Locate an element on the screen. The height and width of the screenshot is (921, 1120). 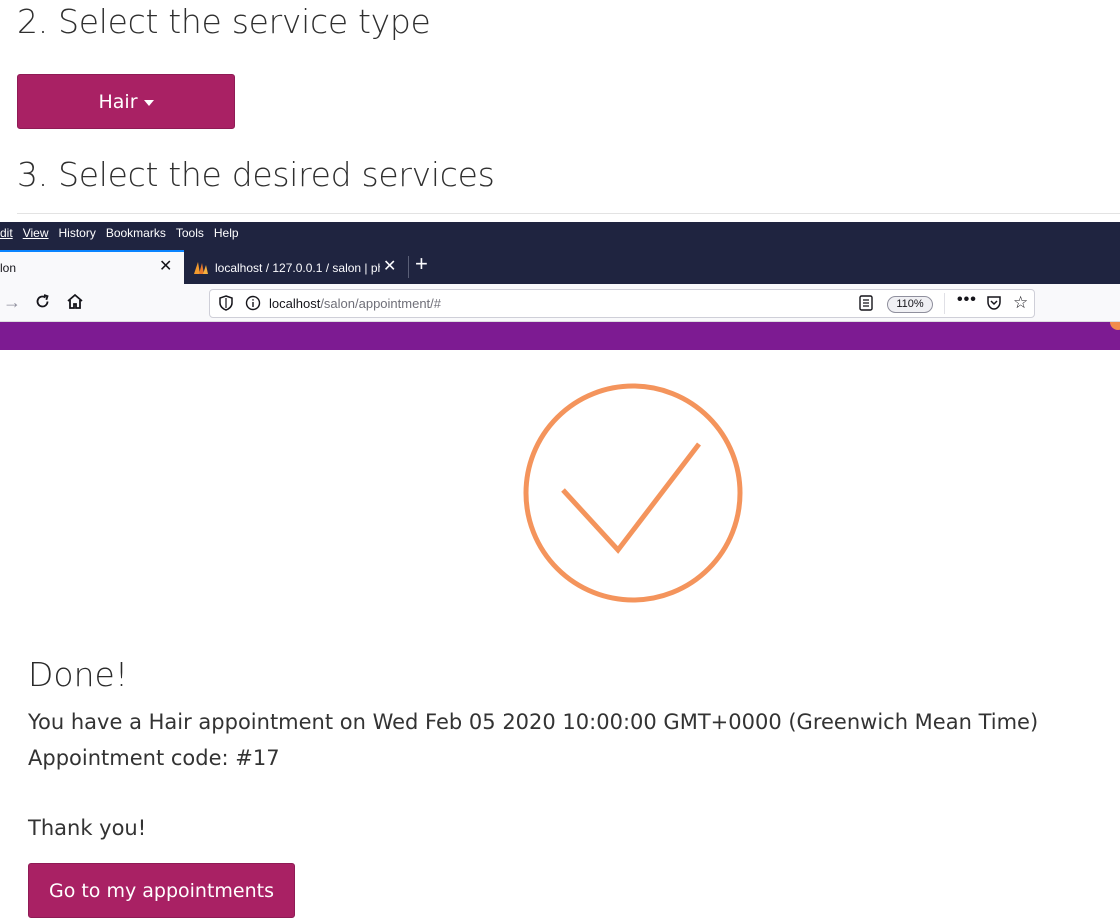
confirmation-title: Done! is located at coordinates (78, 674).